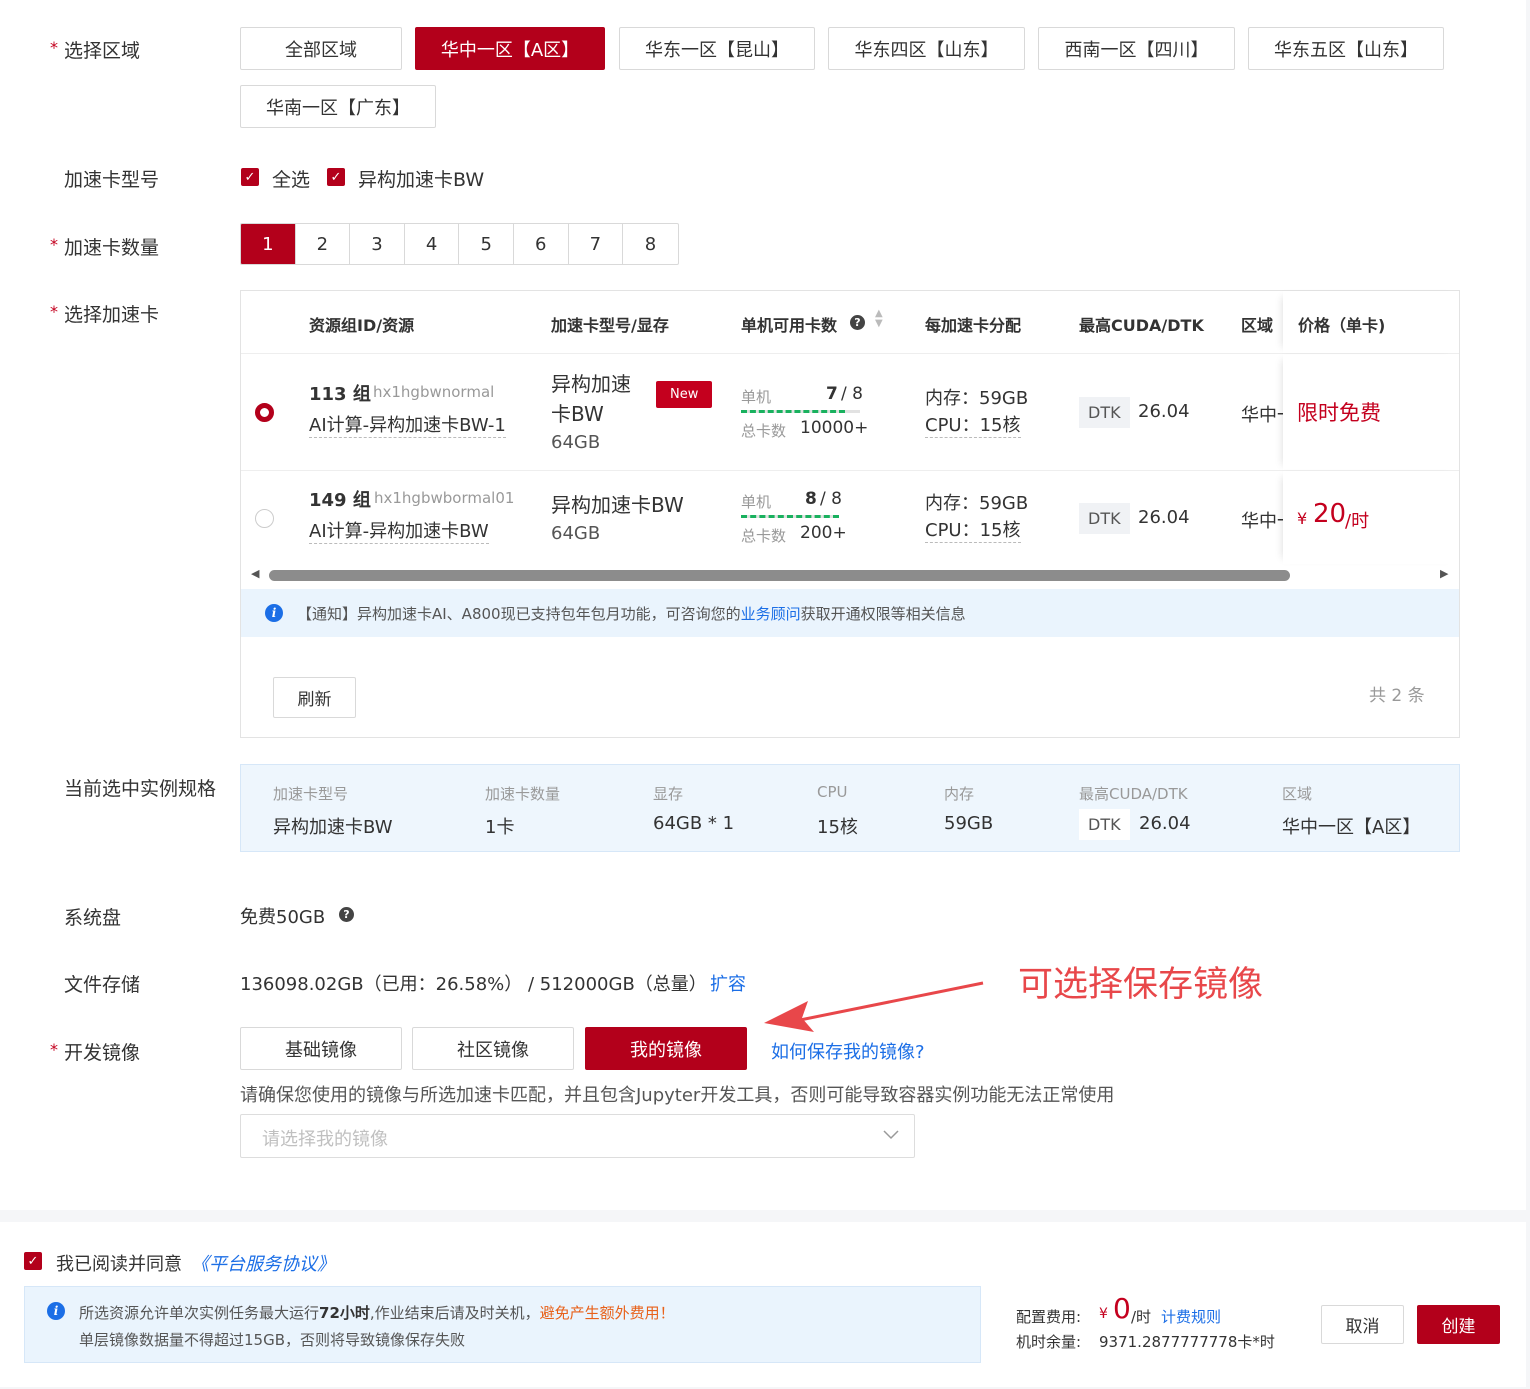 The width and height of the screenshot is (1530, 1389). Describe the element at coordinates (1297, 794) in the screenshot. I see `spec-key: 区域` at that location.